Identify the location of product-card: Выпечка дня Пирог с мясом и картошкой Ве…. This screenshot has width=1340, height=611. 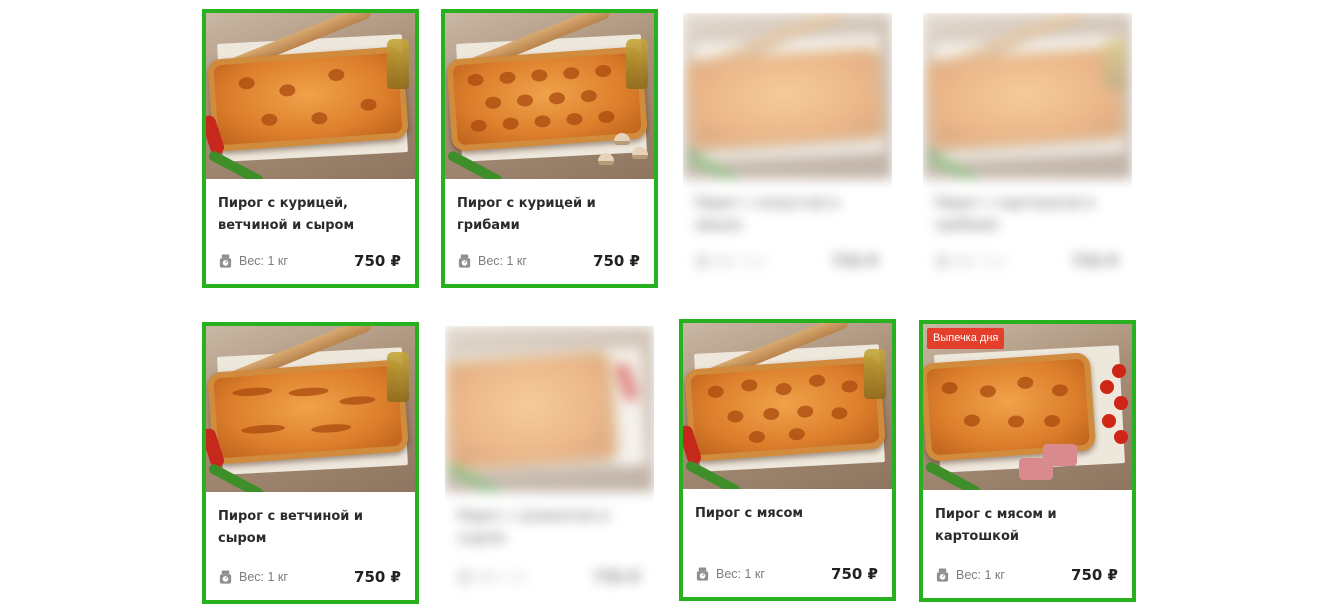
(1027, 461).